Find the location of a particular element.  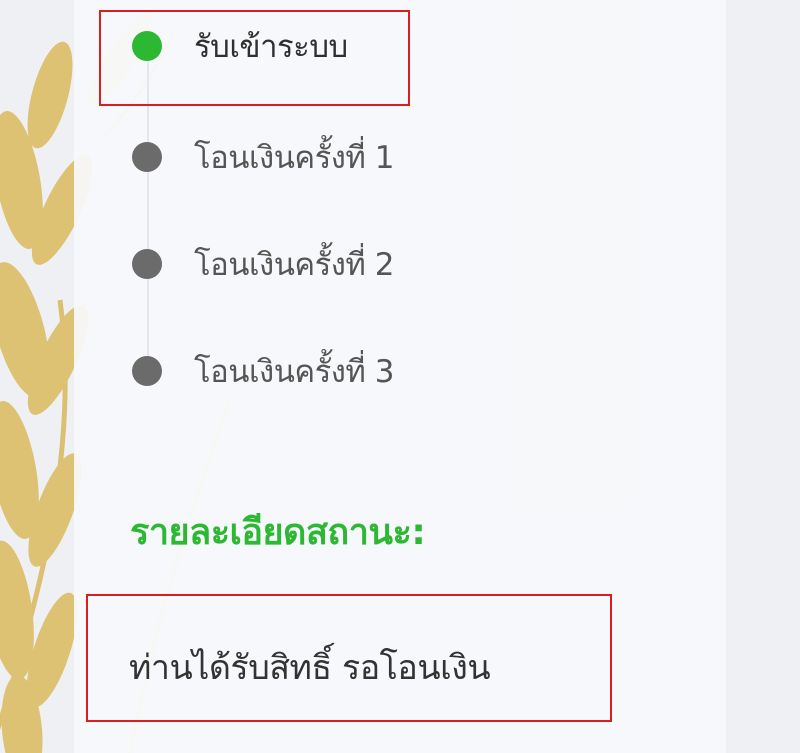

status-value: ท่านได้รับสิทธิ์ รอโอนเงิน is located at coordinates (310, 668).